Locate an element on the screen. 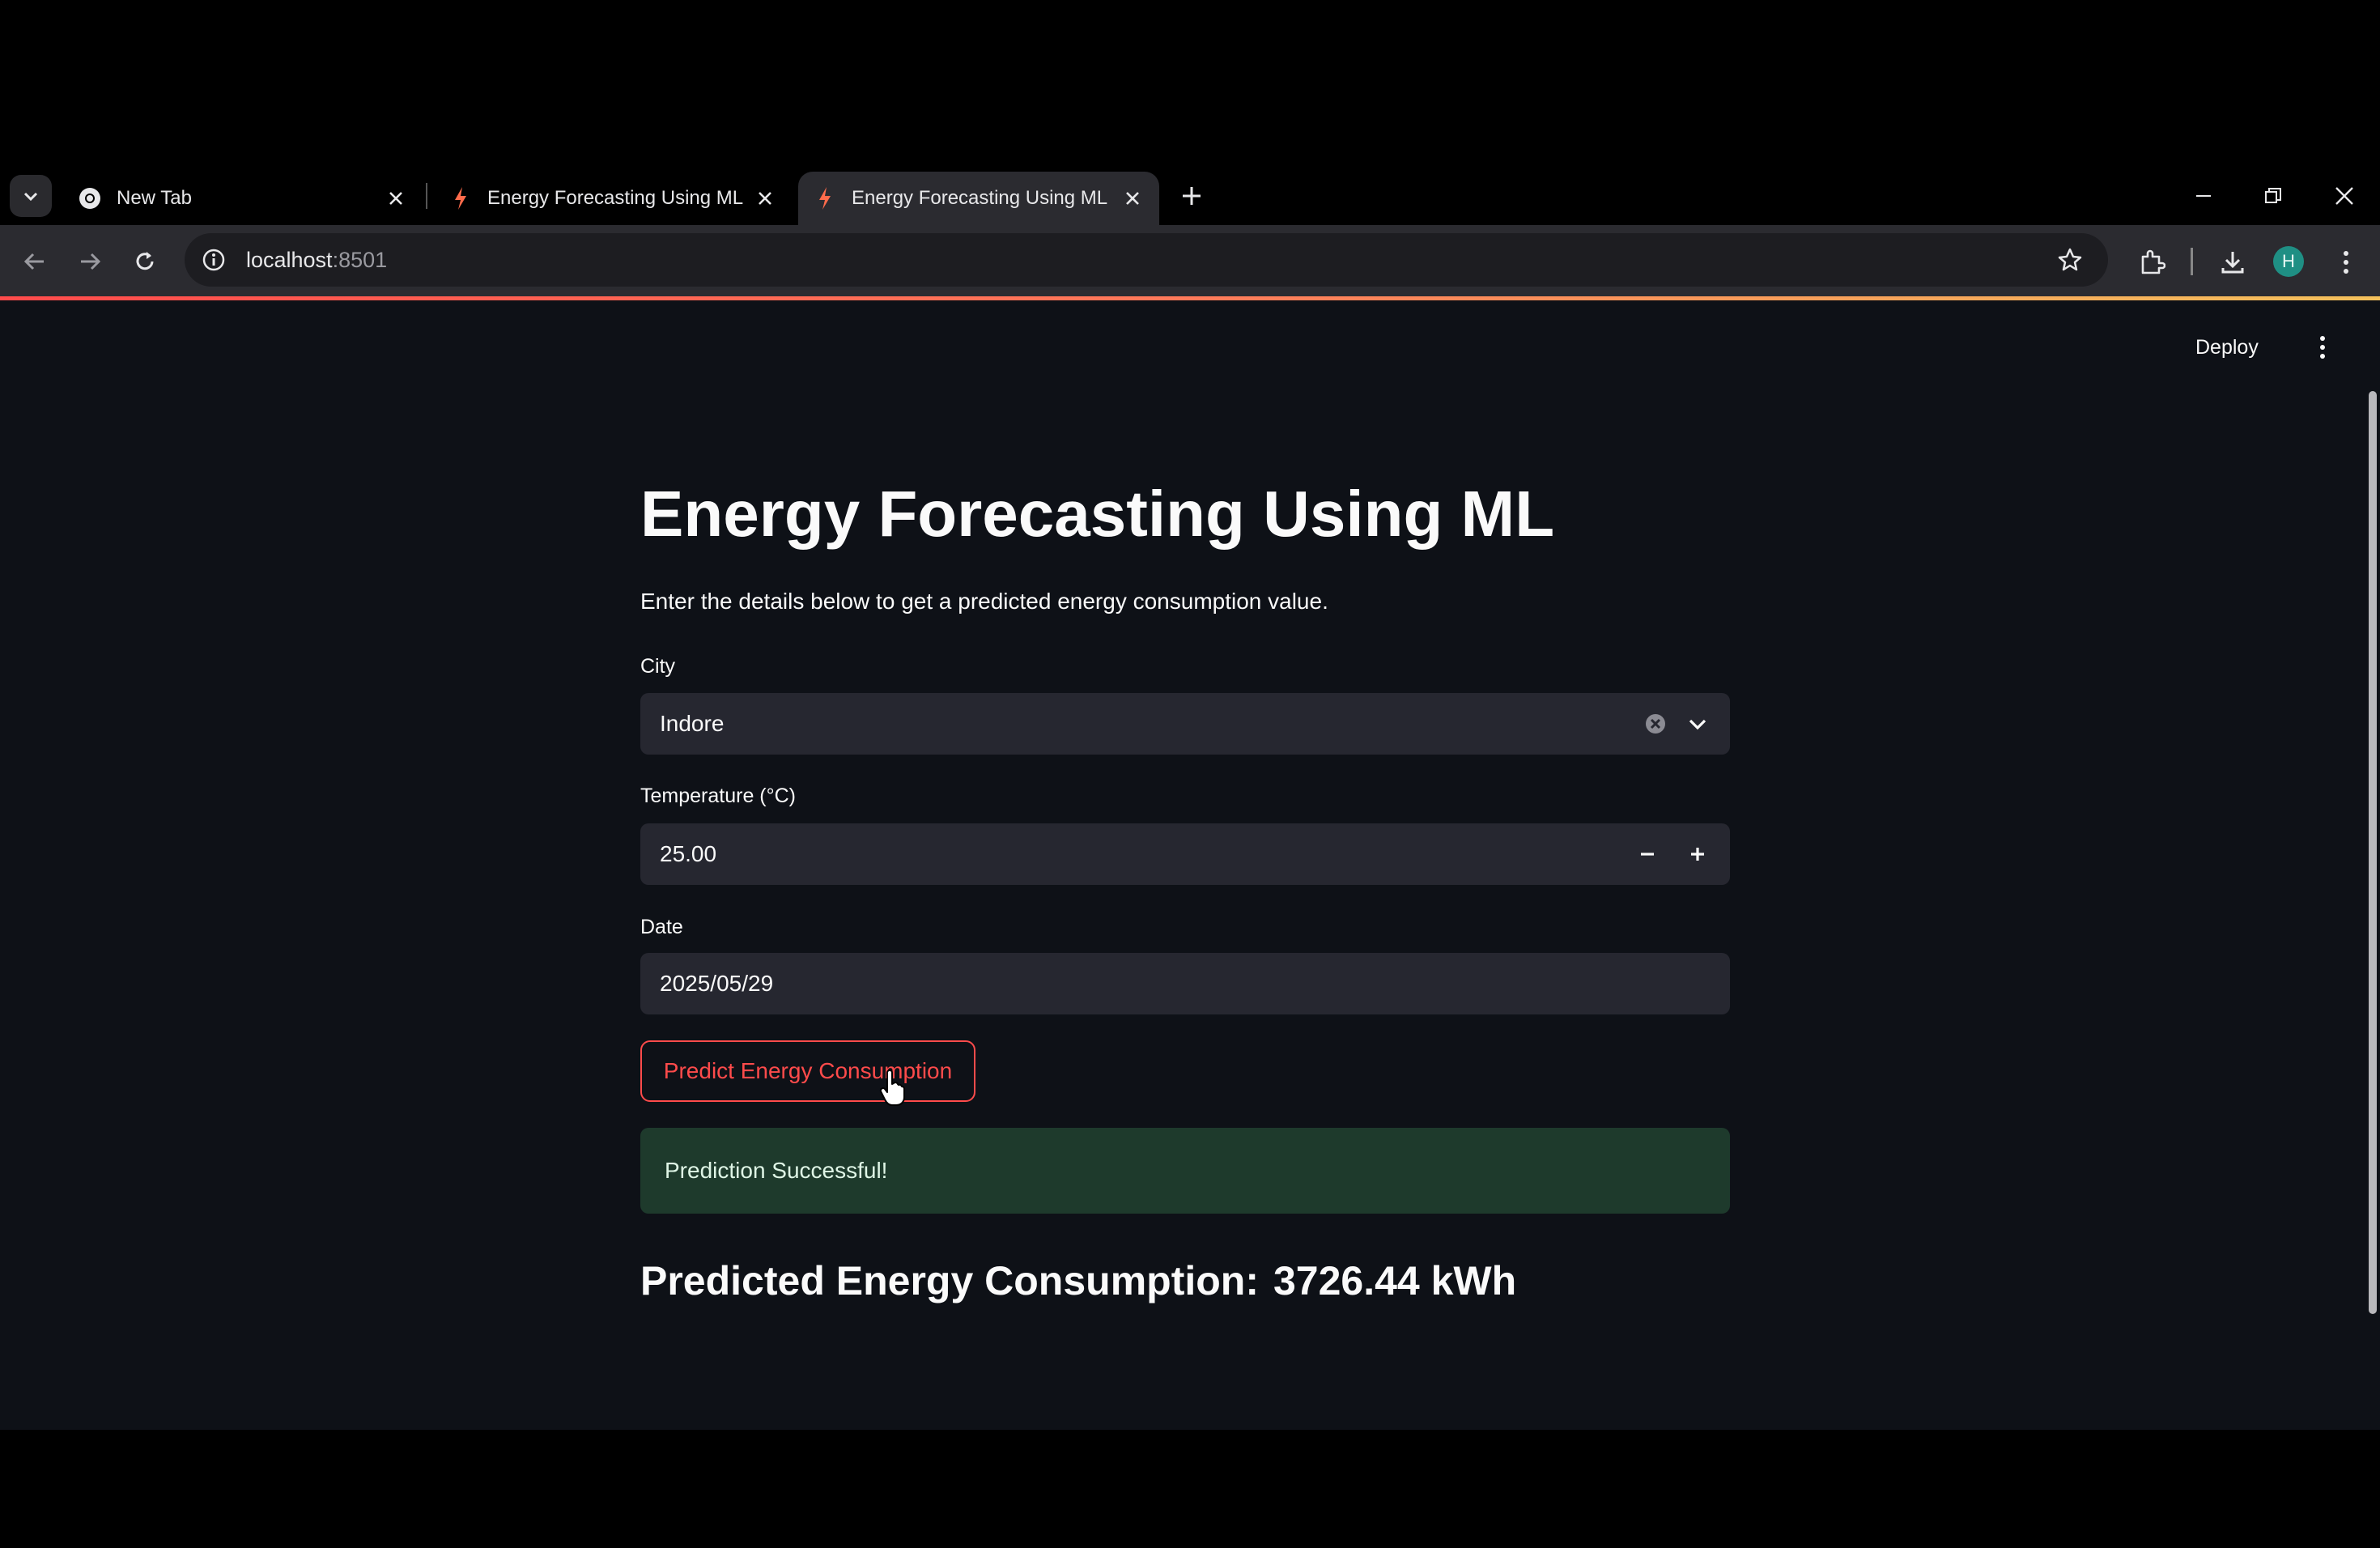 This screenshot has height=1548, width=2380. taskbar-area is located at coordinates (1190, 1489).